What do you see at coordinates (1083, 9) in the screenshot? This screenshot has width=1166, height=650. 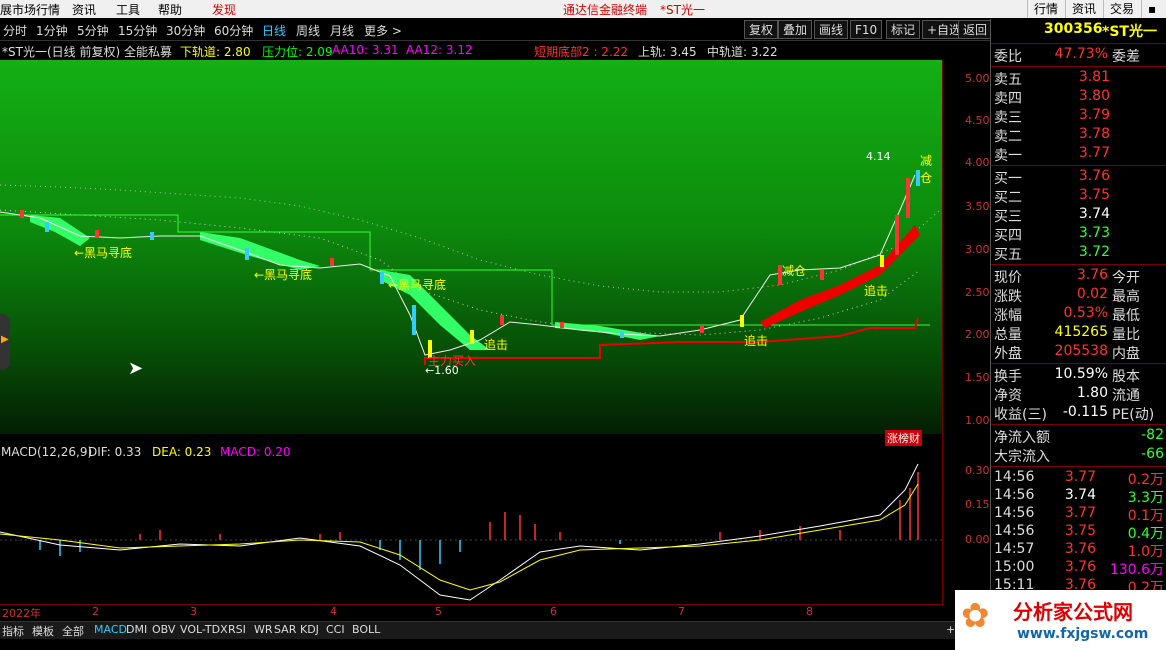 I see `news-button: 资讯` at bounding box center [1083, 9].